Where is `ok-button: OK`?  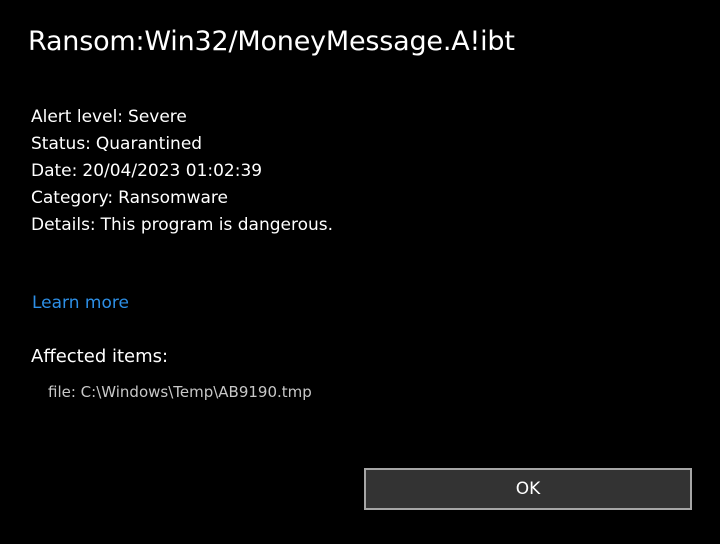 ok-button: OK is located at coordinates (528, 489).